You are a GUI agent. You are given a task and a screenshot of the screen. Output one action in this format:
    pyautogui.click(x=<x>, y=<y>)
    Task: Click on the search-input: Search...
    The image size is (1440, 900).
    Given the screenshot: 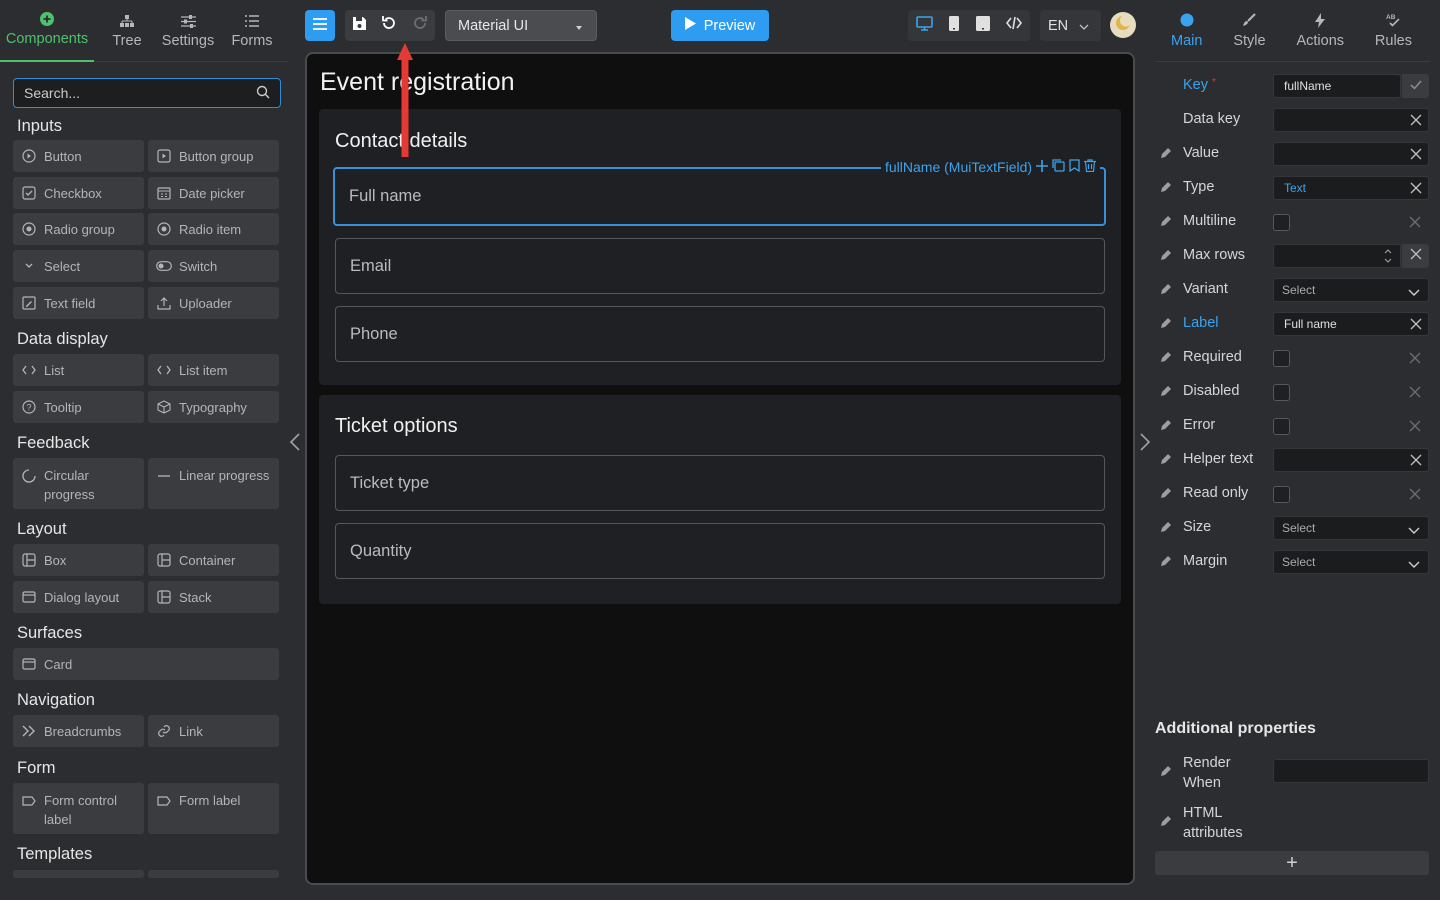 What is the action you would take?
    pyautogui.click(x=147, y=93)
    